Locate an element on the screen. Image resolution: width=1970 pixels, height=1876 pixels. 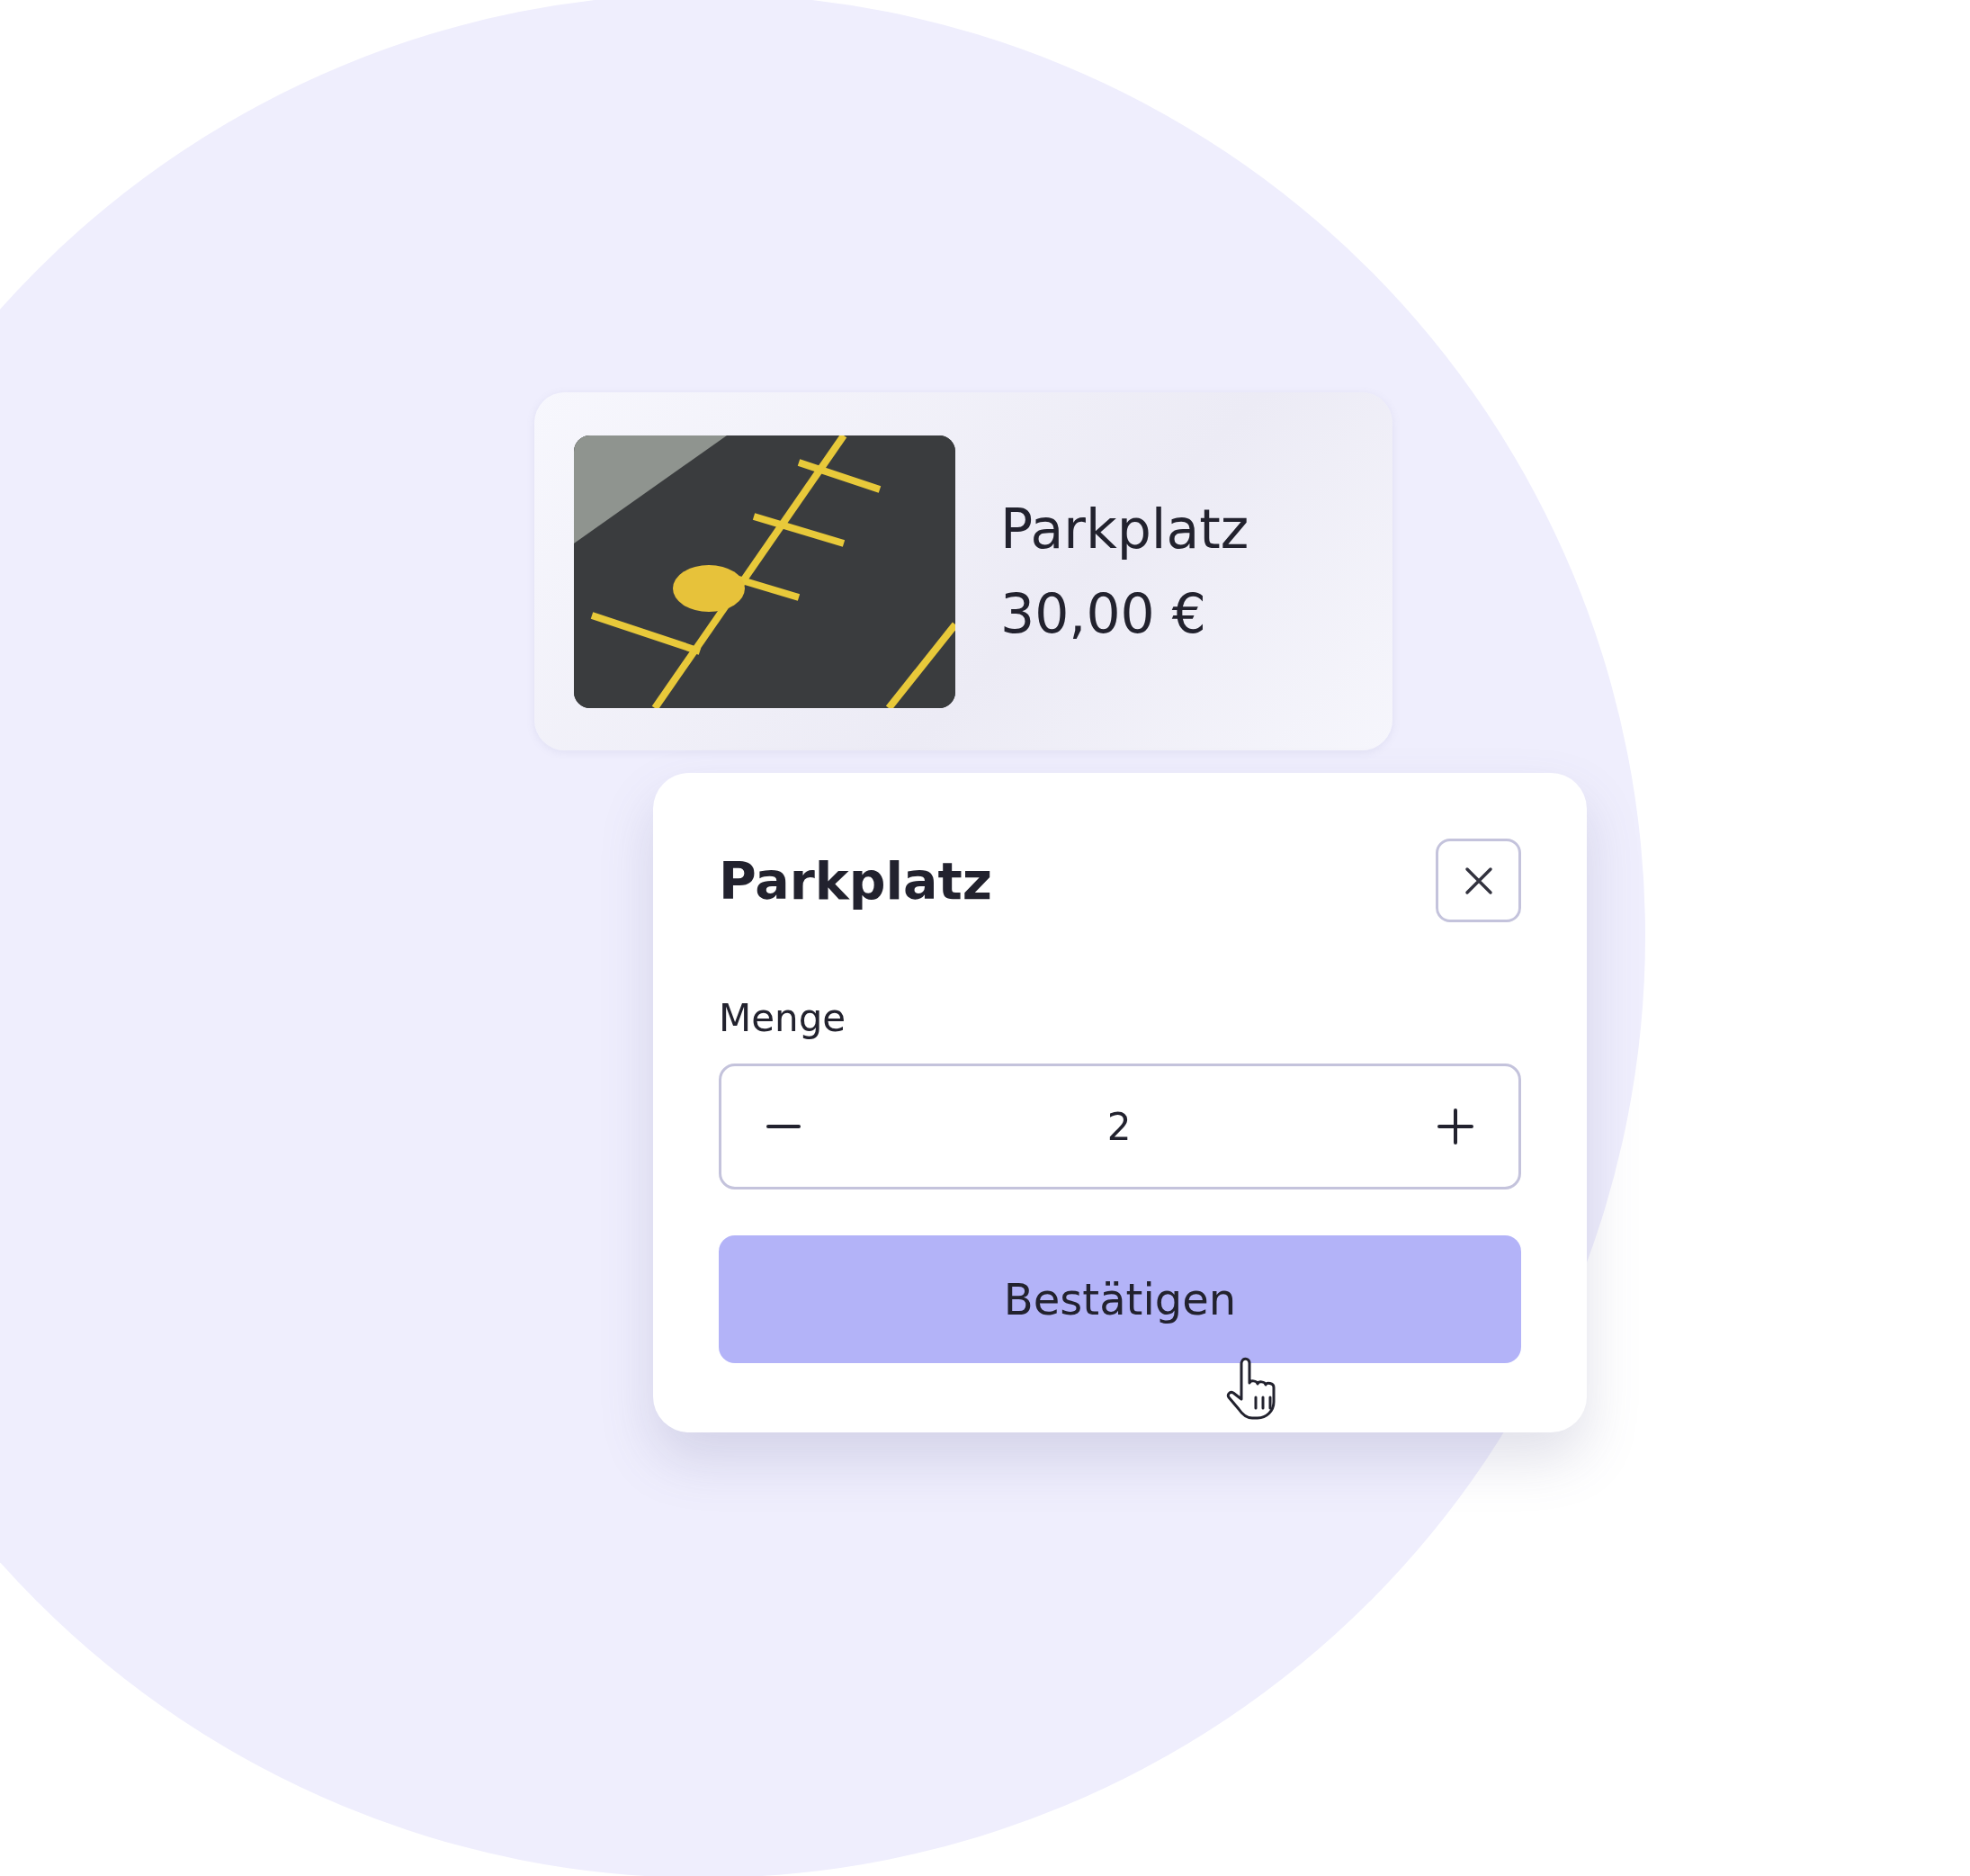
quantity-label: Menge is located at coordinates (783, 1018).